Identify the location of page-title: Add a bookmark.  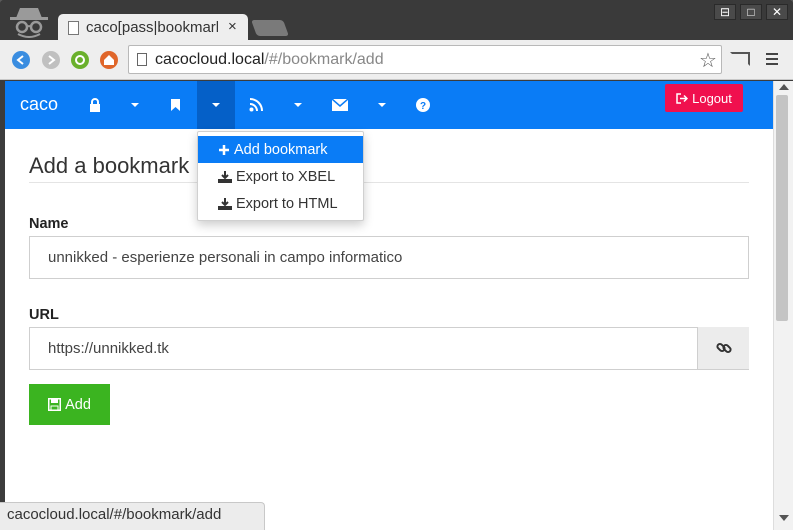
(109, 165).